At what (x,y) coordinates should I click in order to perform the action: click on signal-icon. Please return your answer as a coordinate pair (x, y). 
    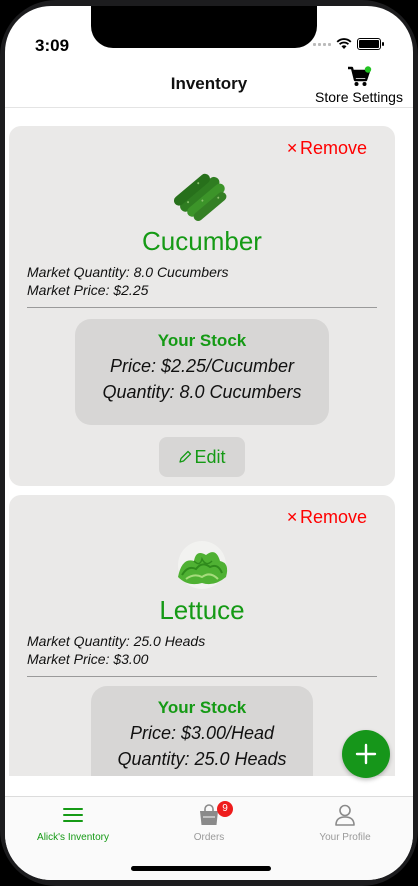
    Looking at the image, I should click on (322, 44).